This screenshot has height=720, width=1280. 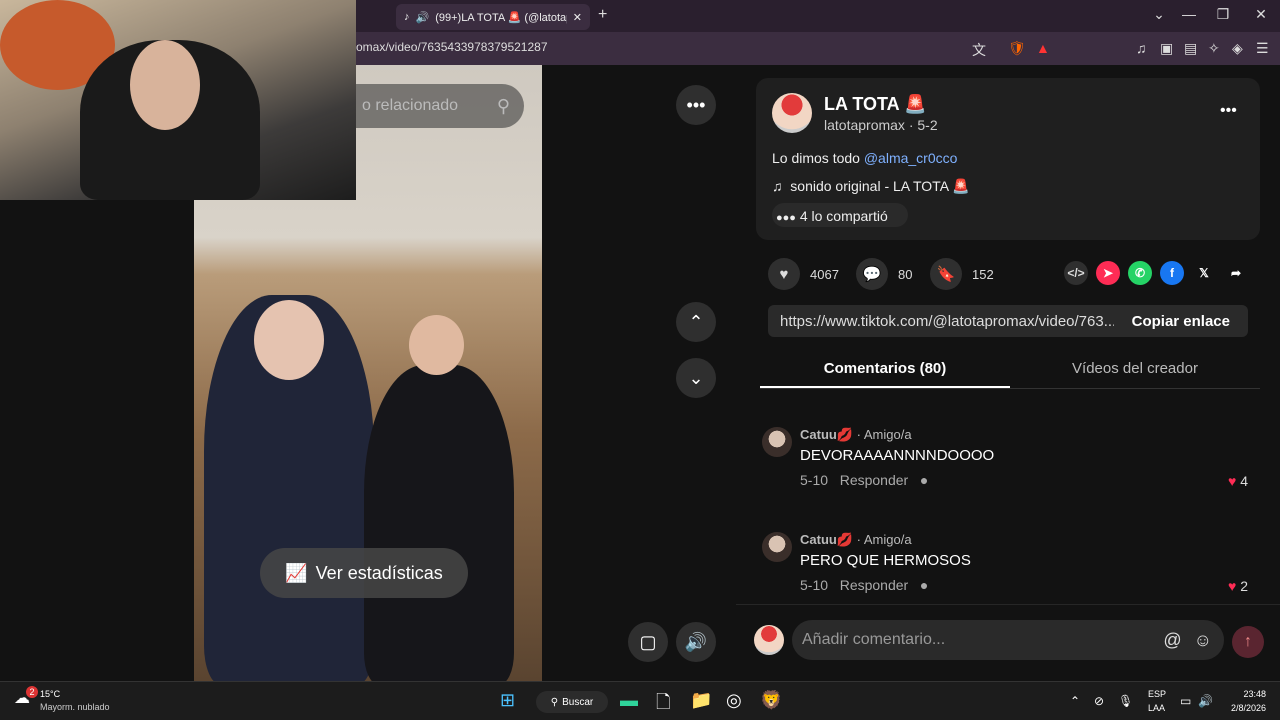 What do you see at coordinates (1205, 701) in the screenshot?
I see `volume-tray-icon: 🔊` at bounding box center [1205, 701].